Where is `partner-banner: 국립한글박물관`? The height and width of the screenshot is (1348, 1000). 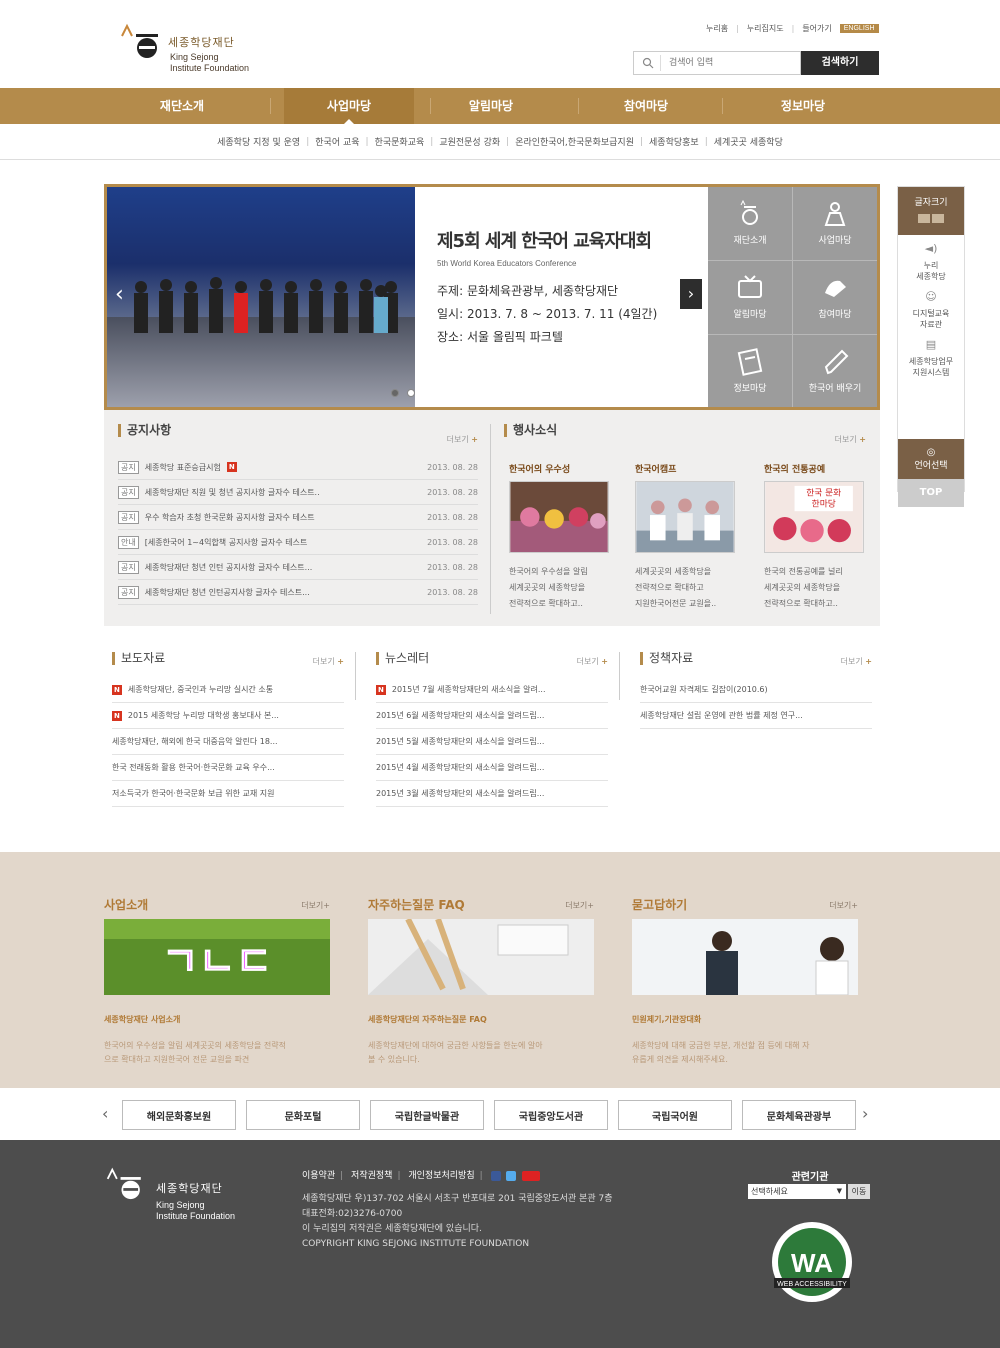
partner-banner: 국립한글박물관 is located at coordinates (427, 1115).